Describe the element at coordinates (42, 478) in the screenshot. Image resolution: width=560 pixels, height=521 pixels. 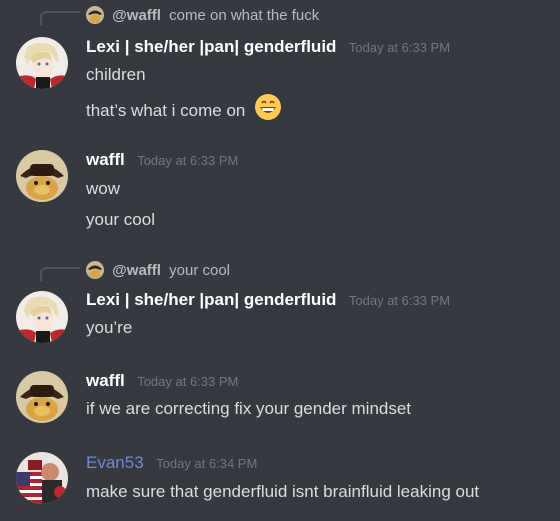
I see `avatar-evan53` at that location.